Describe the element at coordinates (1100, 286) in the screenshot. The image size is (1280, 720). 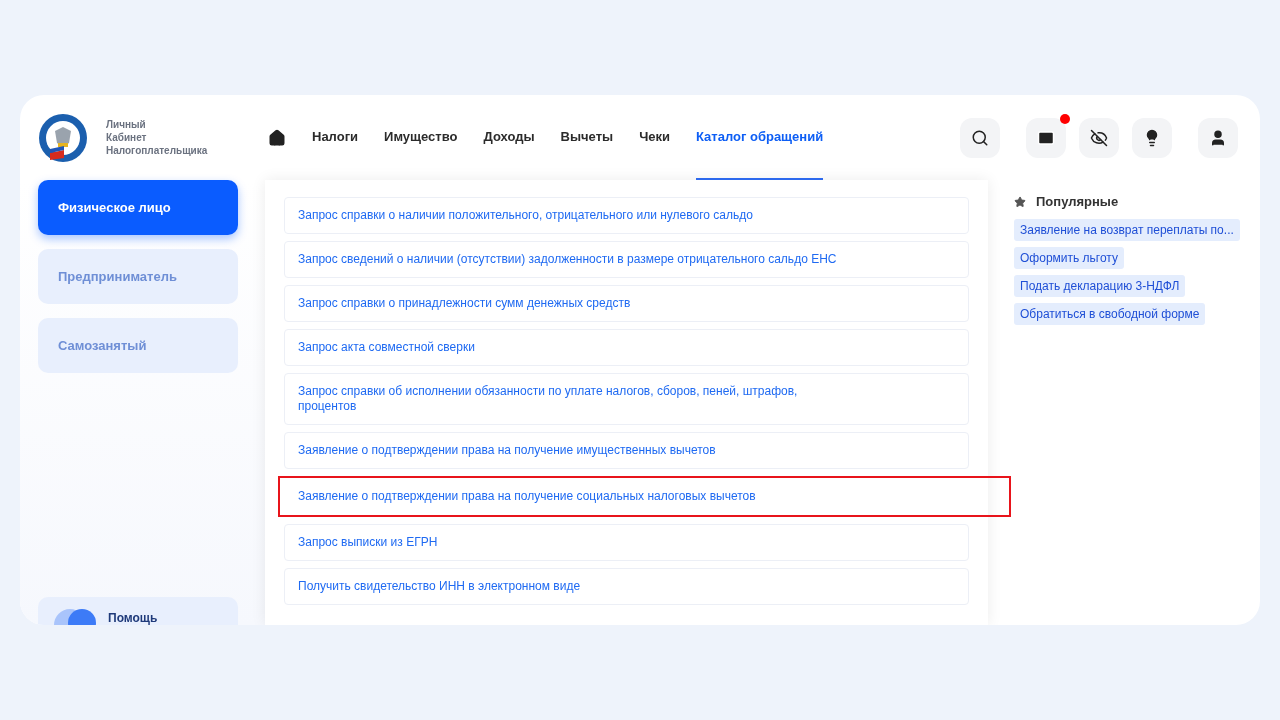
I see `popular-link: Подать декларацию 3-НДФЛ` at that location.